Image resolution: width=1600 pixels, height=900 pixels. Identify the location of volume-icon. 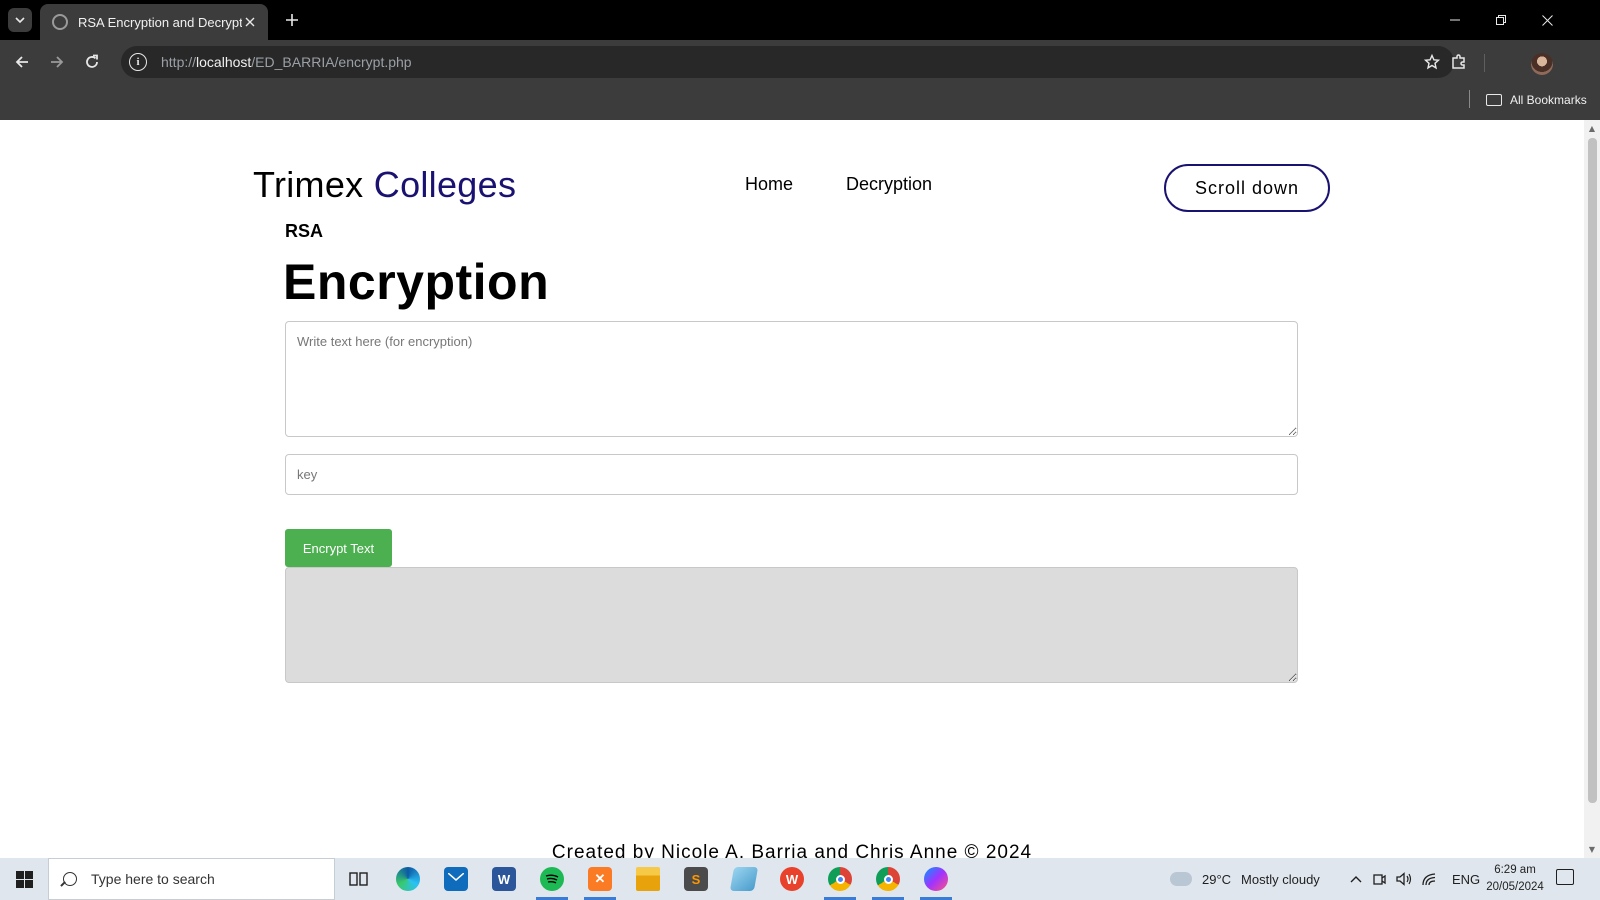
(1404, 879).